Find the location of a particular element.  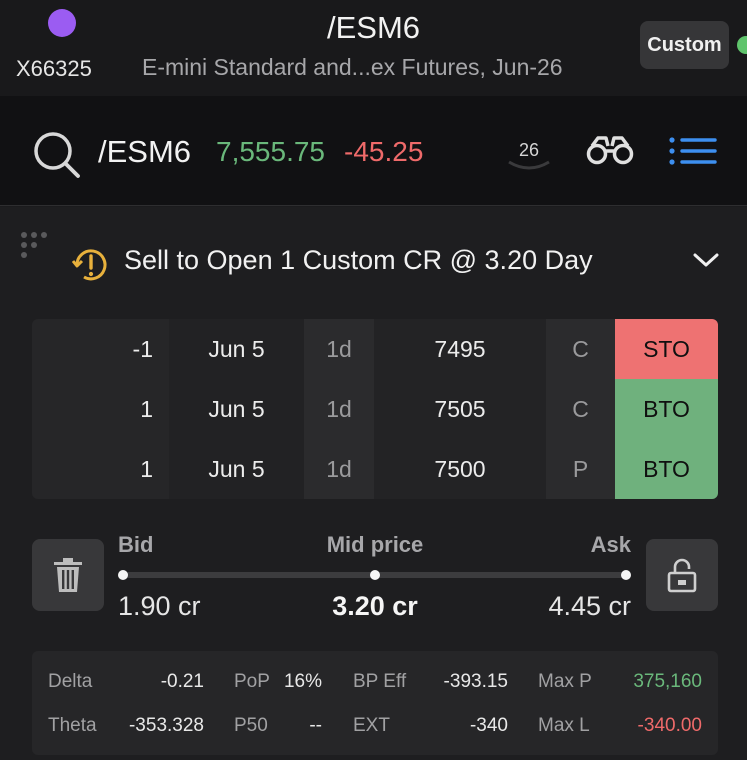

bid-price: 1.90 cr is located at coordinates (159, 606).